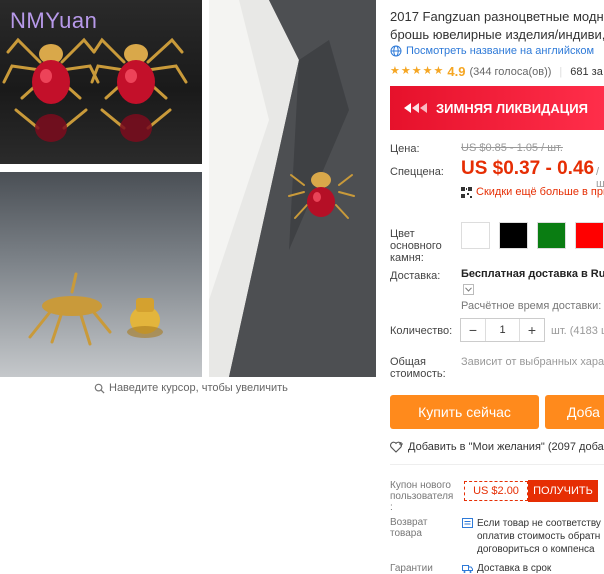 The width and height of the screenshot is (604, 574). Describe the element at coordinates (99, 388) in the screenshot. I see `magnifier-icon` at that location.